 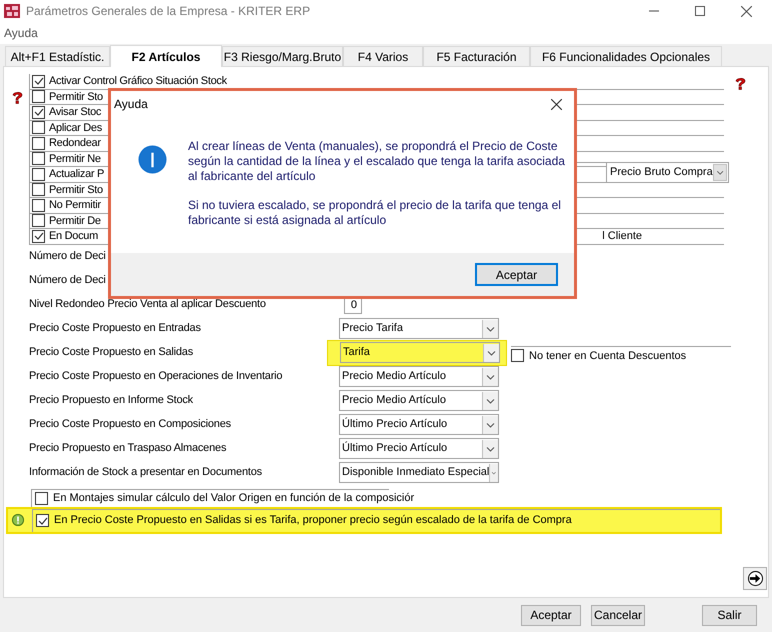 I want to click on dialog-message: Si no tuviera escalado, se propondrá el precio de la tarifa que tenga el fabricante si está asignada al artículo, so click(x=375, y=213).